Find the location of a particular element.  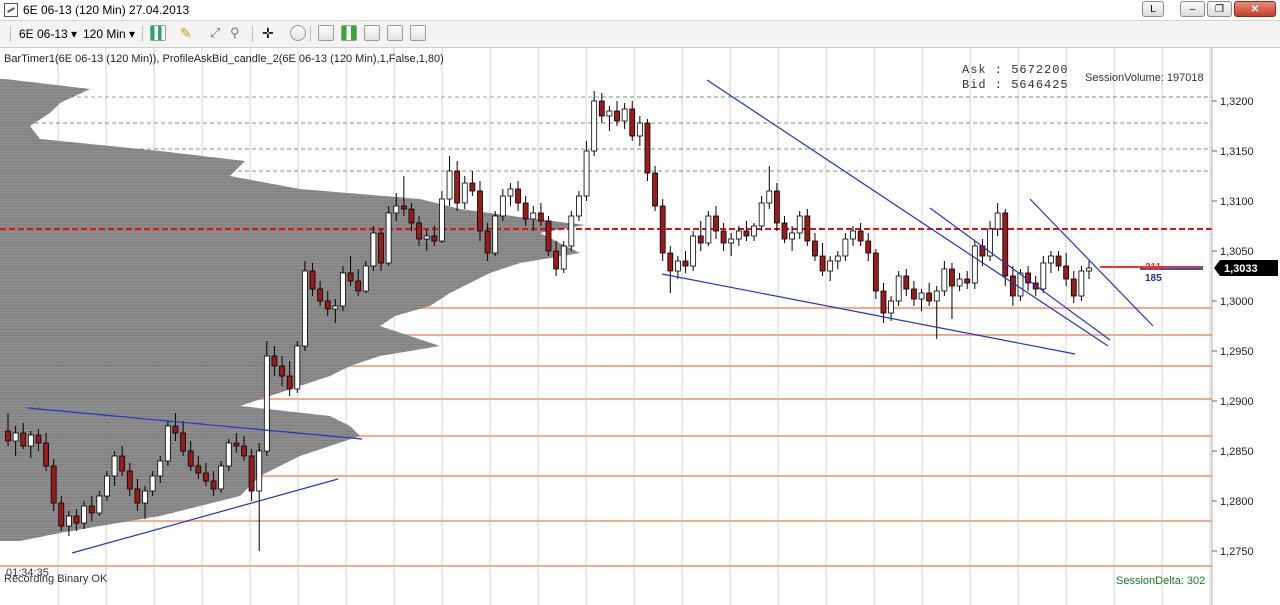

strategy-icon is located at coordinates (372, 33).